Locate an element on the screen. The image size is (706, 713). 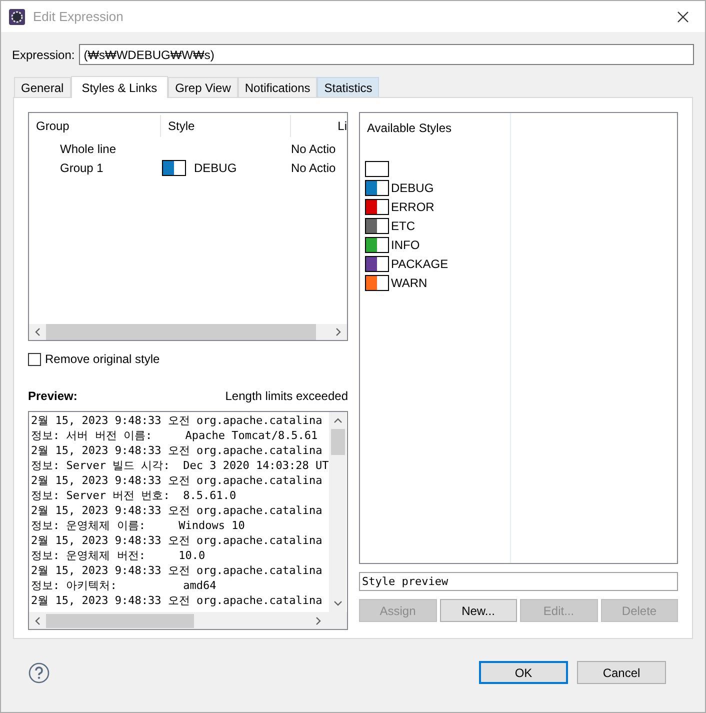
preview-text: 2월 15, 2023 9:48:33 오전 org.apache.catalina 정보: 서버 버전 이름: Apache Tomcat/8.5.61 2월 15, 2023 9:48:33 오전 org.apache.catalina 정보: Server 빌드 시각: Dec 3 2020 14:03:28 UT 2월 15, 2023 9:48:33 오전 org.apache.catalina 정보: Server 버전 번호: 8.5.61.0 2월 15, 2023 9:48:33 오전 org.apache.catalina 정보: 운영체제 이름: Windows 10 2월 15, 2023 9:48:33 오전 org.apache.catalina 정보: 운영체제 버전: 10.0 2월 15, 2023 9:48:33 오전 org.apache.catalina 정보: 아키텍처: amd64 2월 15, 2023 9:48:33 오전 org.apache.catalina is located at coordinates (179, 511).